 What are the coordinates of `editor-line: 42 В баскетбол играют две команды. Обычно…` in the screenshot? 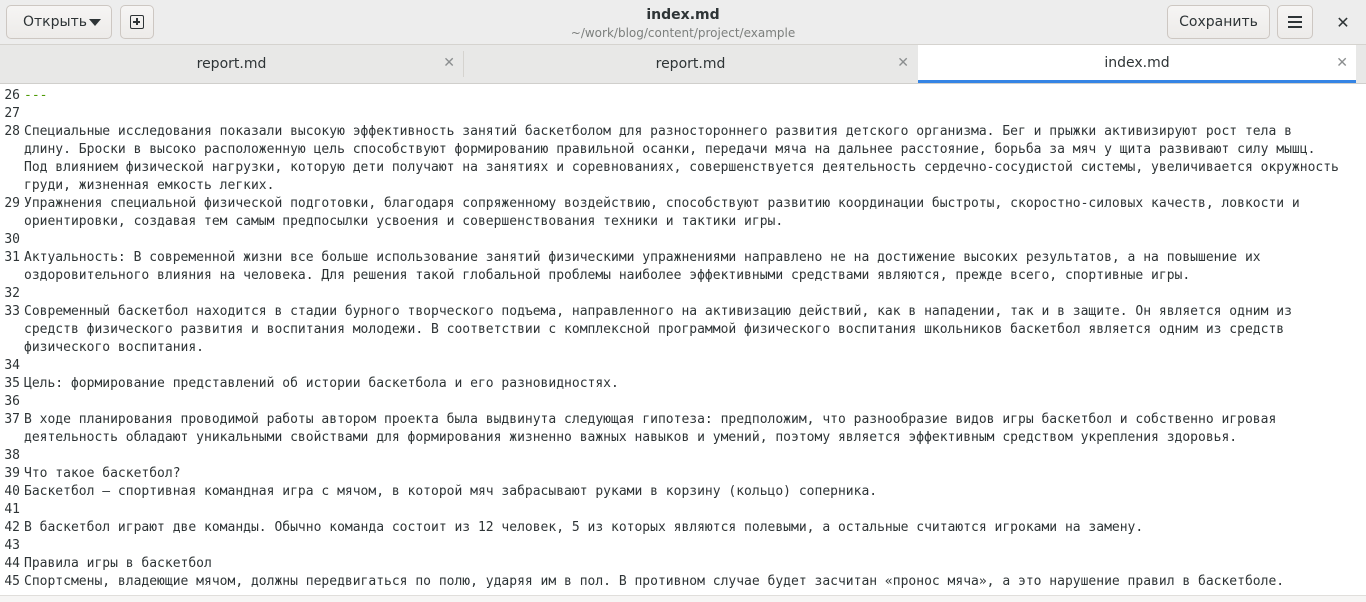 It's located at (675, 528).